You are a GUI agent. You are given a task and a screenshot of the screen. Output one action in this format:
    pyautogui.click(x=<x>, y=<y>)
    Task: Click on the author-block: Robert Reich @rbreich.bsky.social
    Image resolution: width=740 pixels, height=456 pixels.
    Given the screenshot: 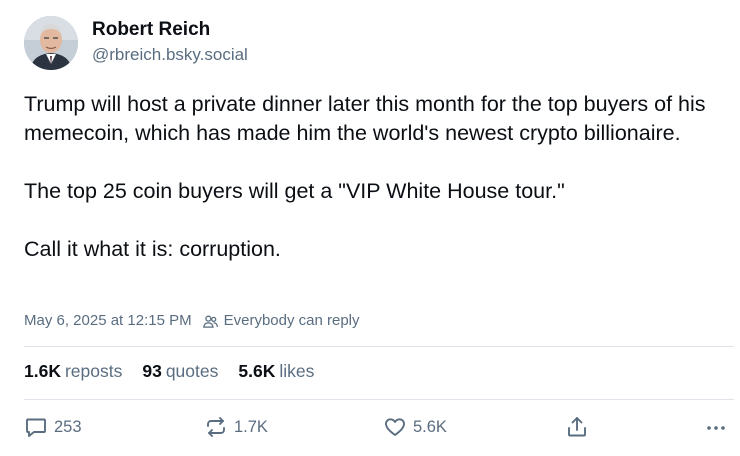 What is the action you would take?
    pyautogui.click(x=170, y=42)
    